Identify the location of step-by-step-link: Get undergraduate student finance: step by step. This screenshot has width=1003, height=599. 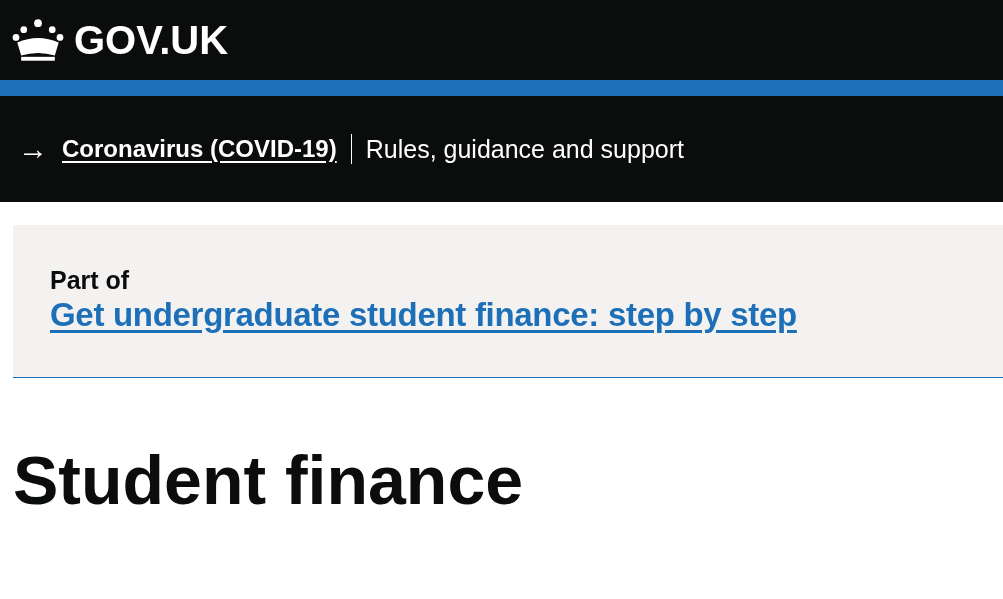
(423, 315).